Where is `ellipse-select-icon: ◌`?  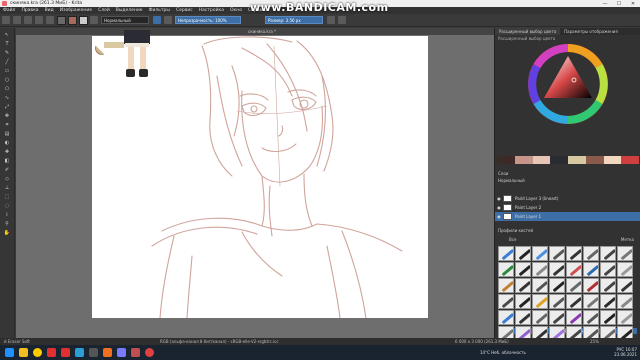
ellipse-select-icon: ◌ is located at coordinates (7, 206).